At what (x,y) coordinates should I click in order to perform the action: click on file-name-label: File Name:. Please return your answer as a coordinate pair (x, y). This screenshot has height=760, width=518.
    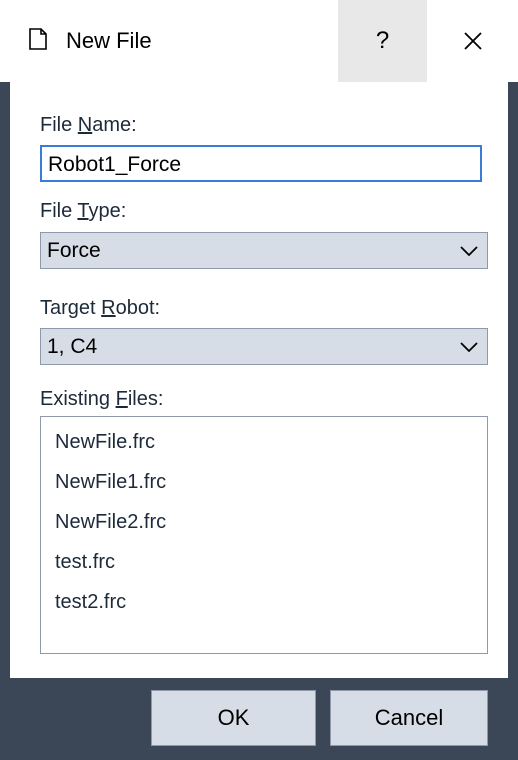
    Looking at the image, I should click on (88, 125).